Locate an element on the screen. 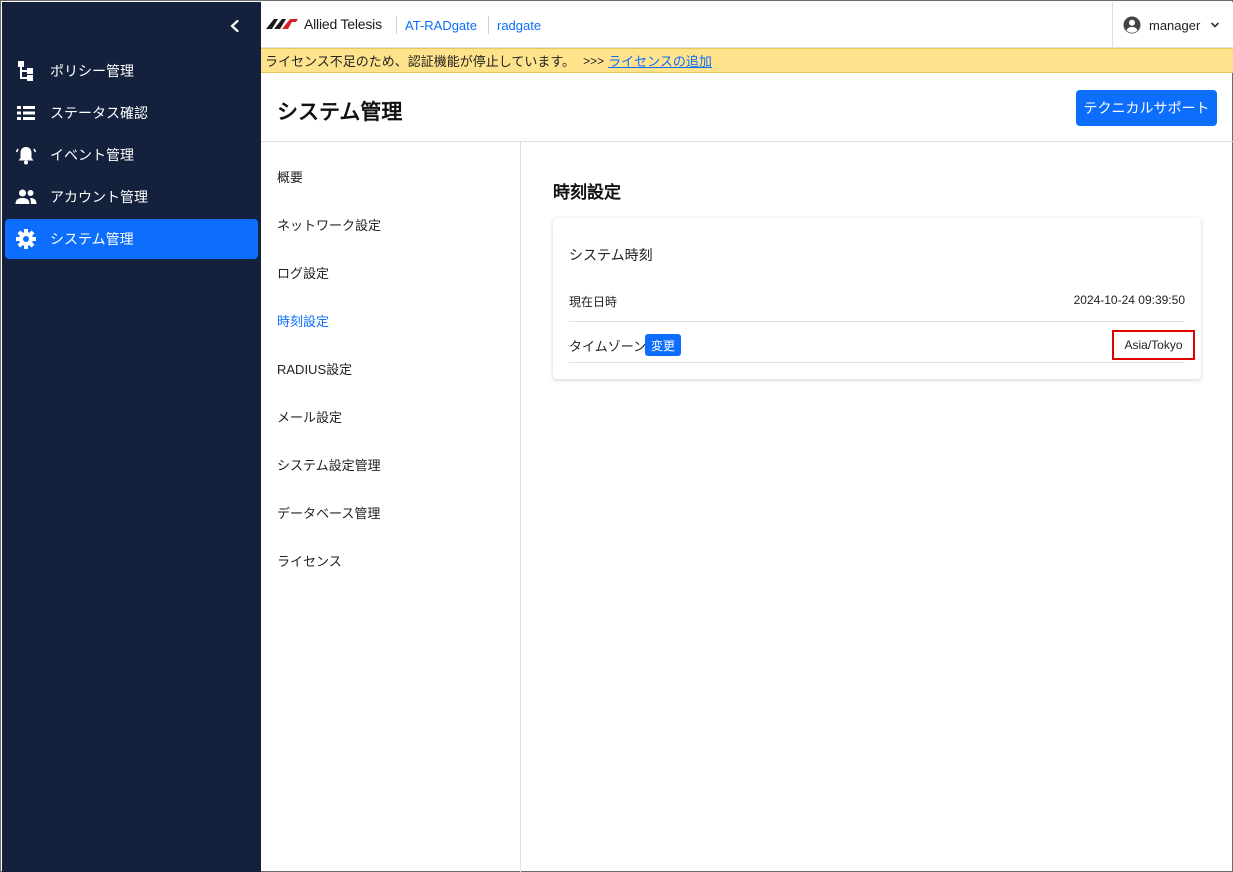  user-avatar-icon is located at coordinates (1132, 25).